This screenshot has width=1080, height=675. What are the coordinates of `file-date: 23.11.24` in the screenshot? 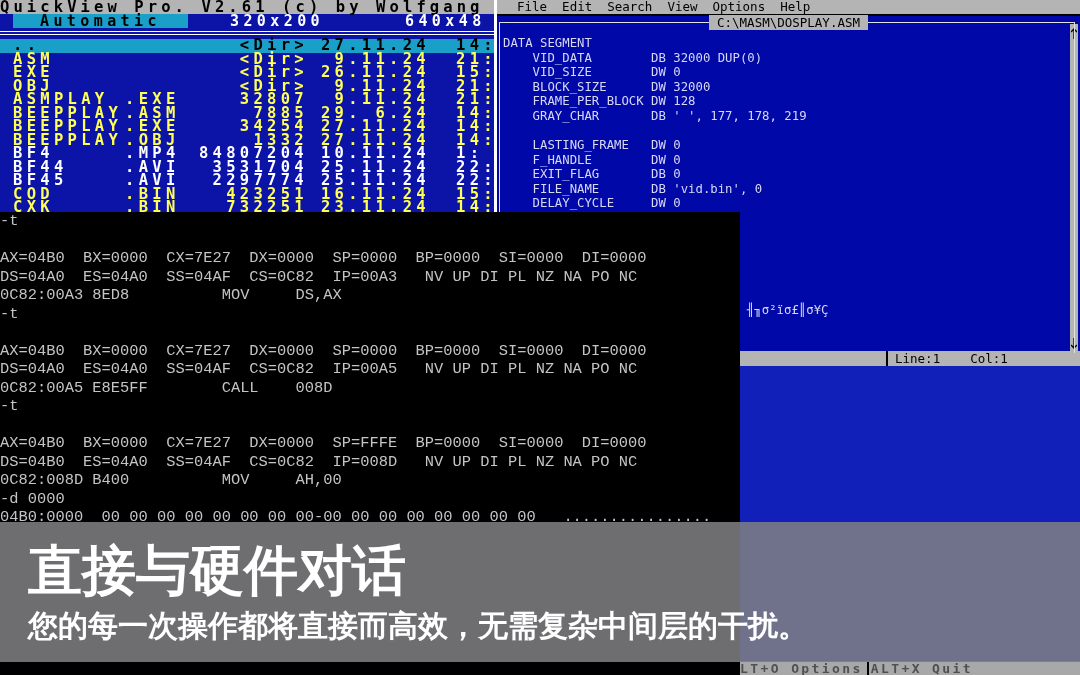 It's located at (374, 207).